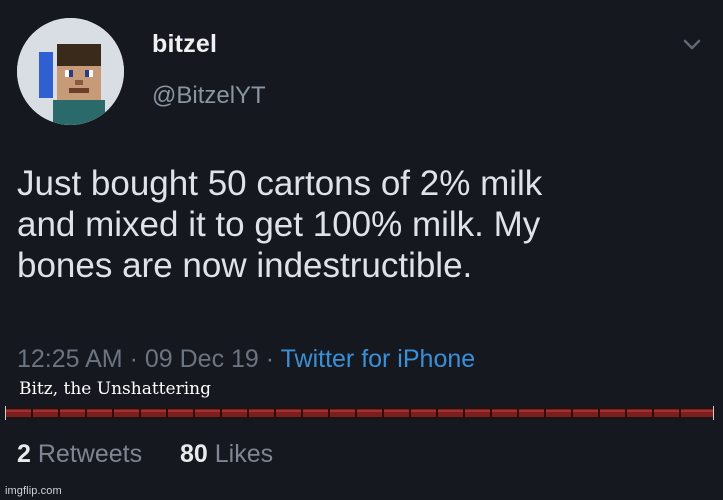 The width and height of the screenshot is (723, 500). What do you see at coordinates (244, 454) in the screenshot?
I see `likes-label: Likes` at bounding box center [244, 454].